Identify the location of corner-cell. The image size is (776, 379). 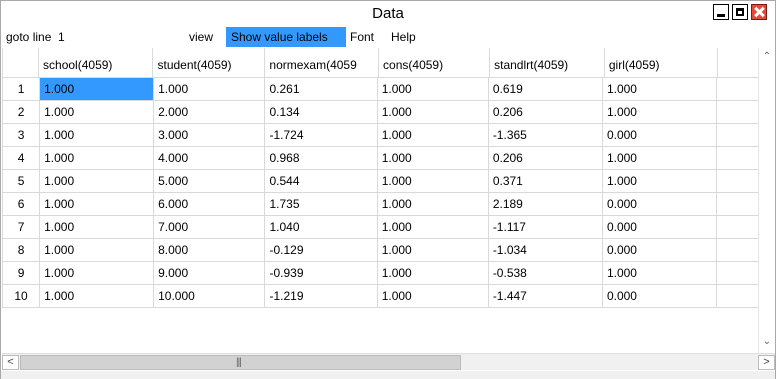
(21, 62).